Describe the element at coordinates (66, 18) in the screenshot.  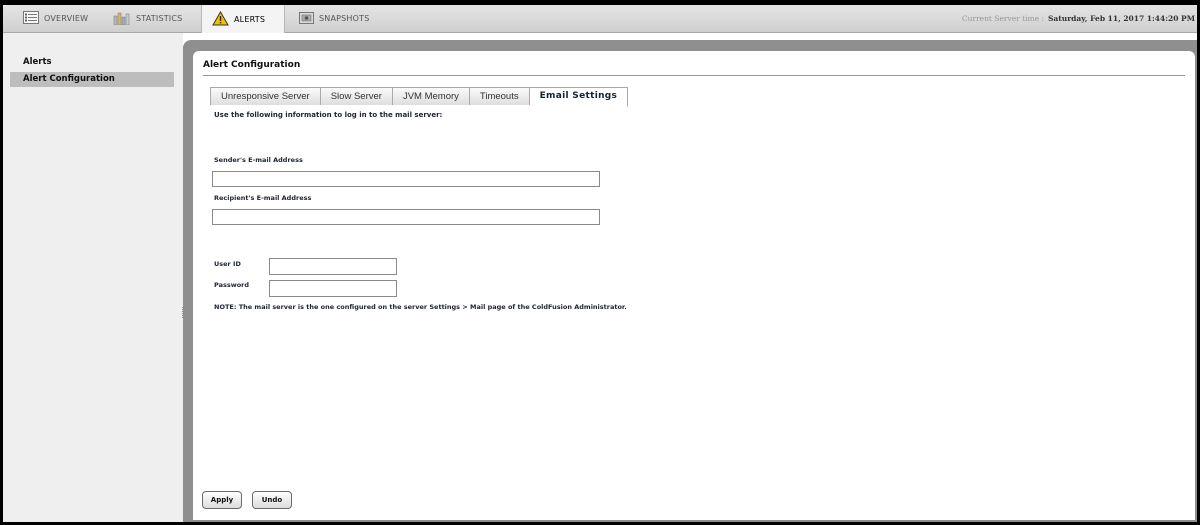
I see `tab-overview-label: OVERVIEW` at that location.